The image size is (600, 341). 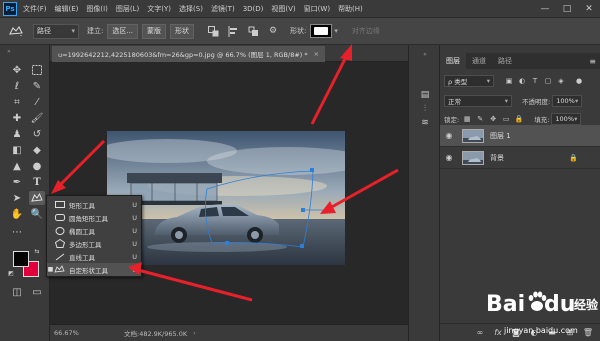 I want to click on filter-pixel-icon: ▣, so click(x=509, y=81).